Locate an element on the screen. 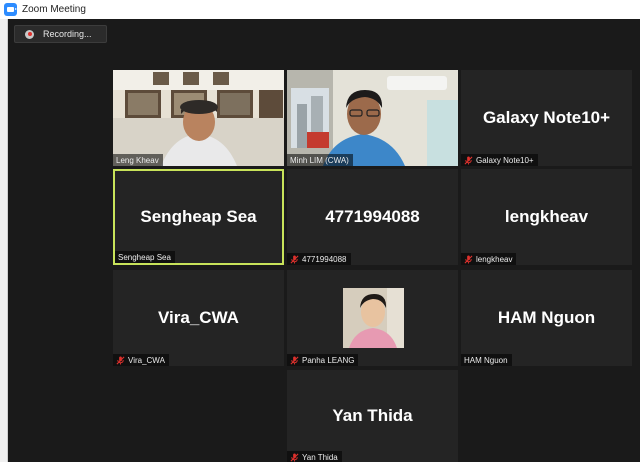  participant-tile-lengkheav: lengkheav lengkheav is located at coordinates (546, 217).